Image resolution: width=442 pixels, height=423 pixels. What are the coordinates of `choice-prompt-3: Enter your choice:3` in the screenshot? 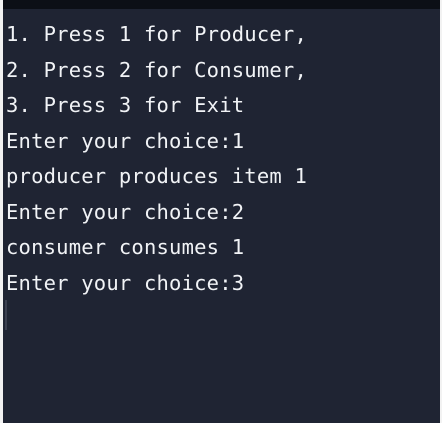 It's located at (125, 282).